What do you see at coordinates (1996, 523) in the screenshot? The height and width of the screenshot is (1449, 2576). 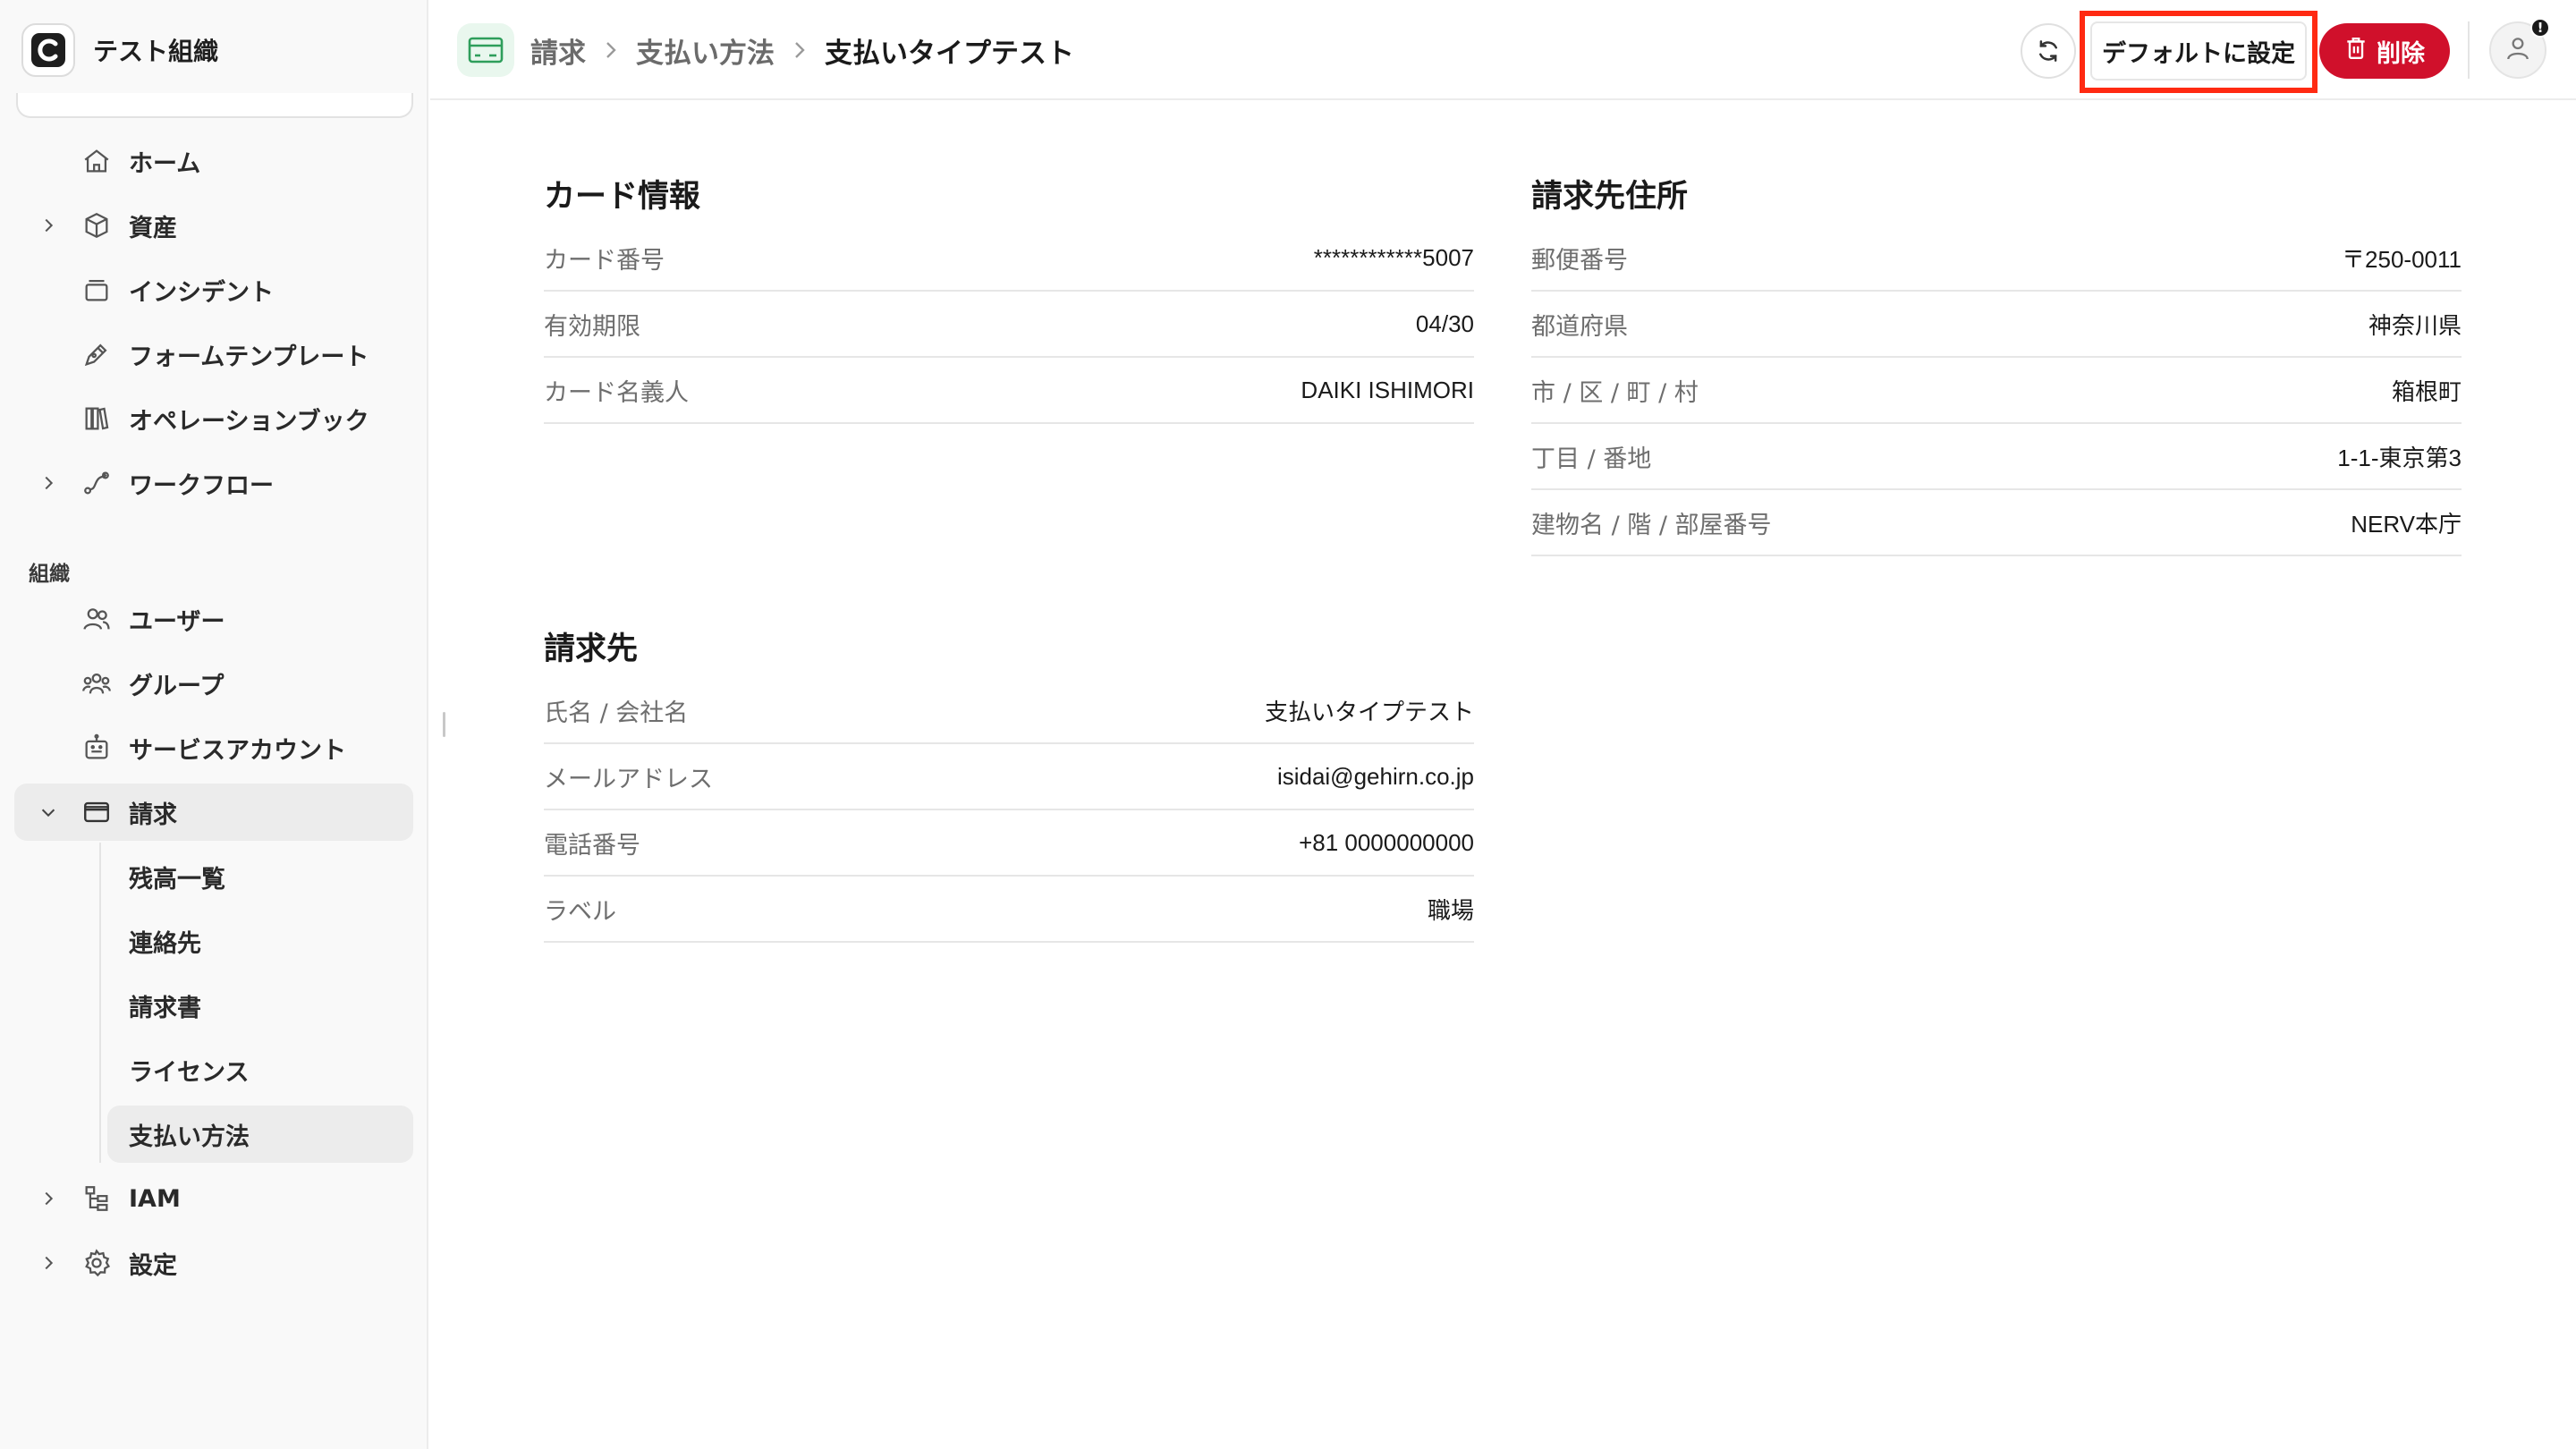 I see `building-row: 建物名 / 階 / 部屋番号 NERV本庁` at bounding box center [1996, 523].